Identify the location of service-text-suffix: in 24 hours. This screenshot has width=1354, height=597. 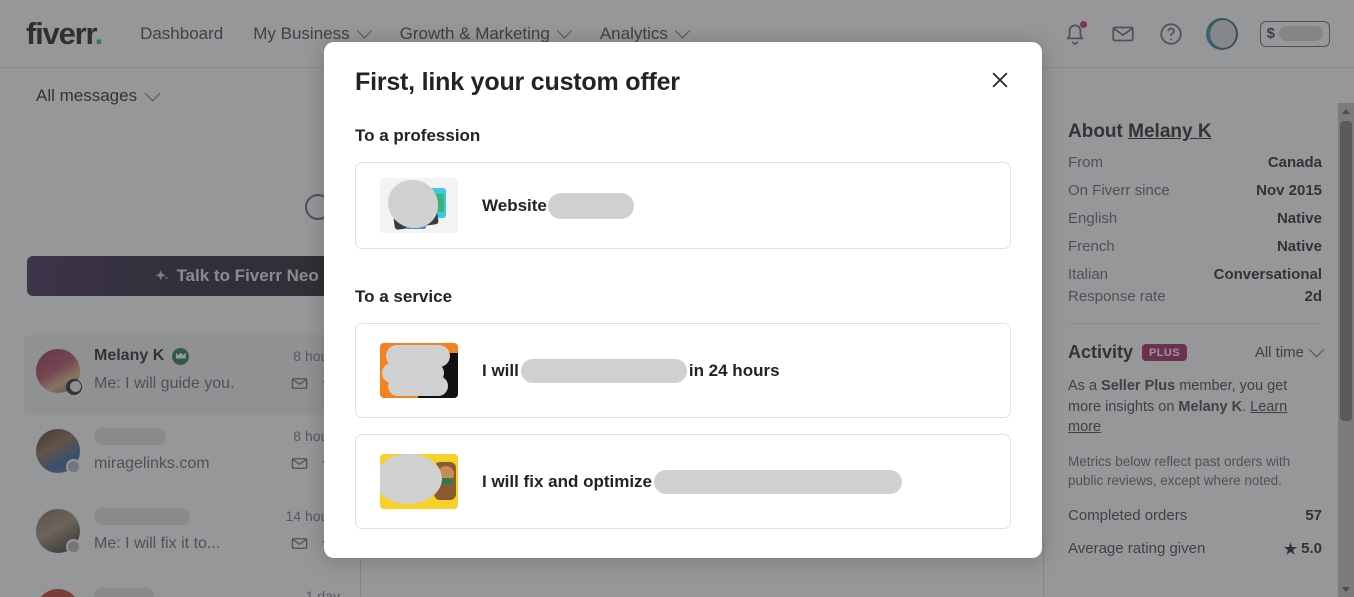
(734, 370).